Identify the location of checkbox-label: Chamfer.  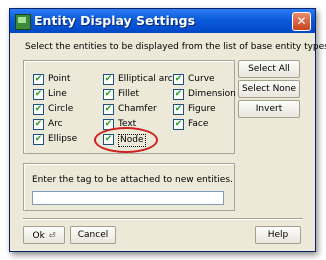
(137, 109).